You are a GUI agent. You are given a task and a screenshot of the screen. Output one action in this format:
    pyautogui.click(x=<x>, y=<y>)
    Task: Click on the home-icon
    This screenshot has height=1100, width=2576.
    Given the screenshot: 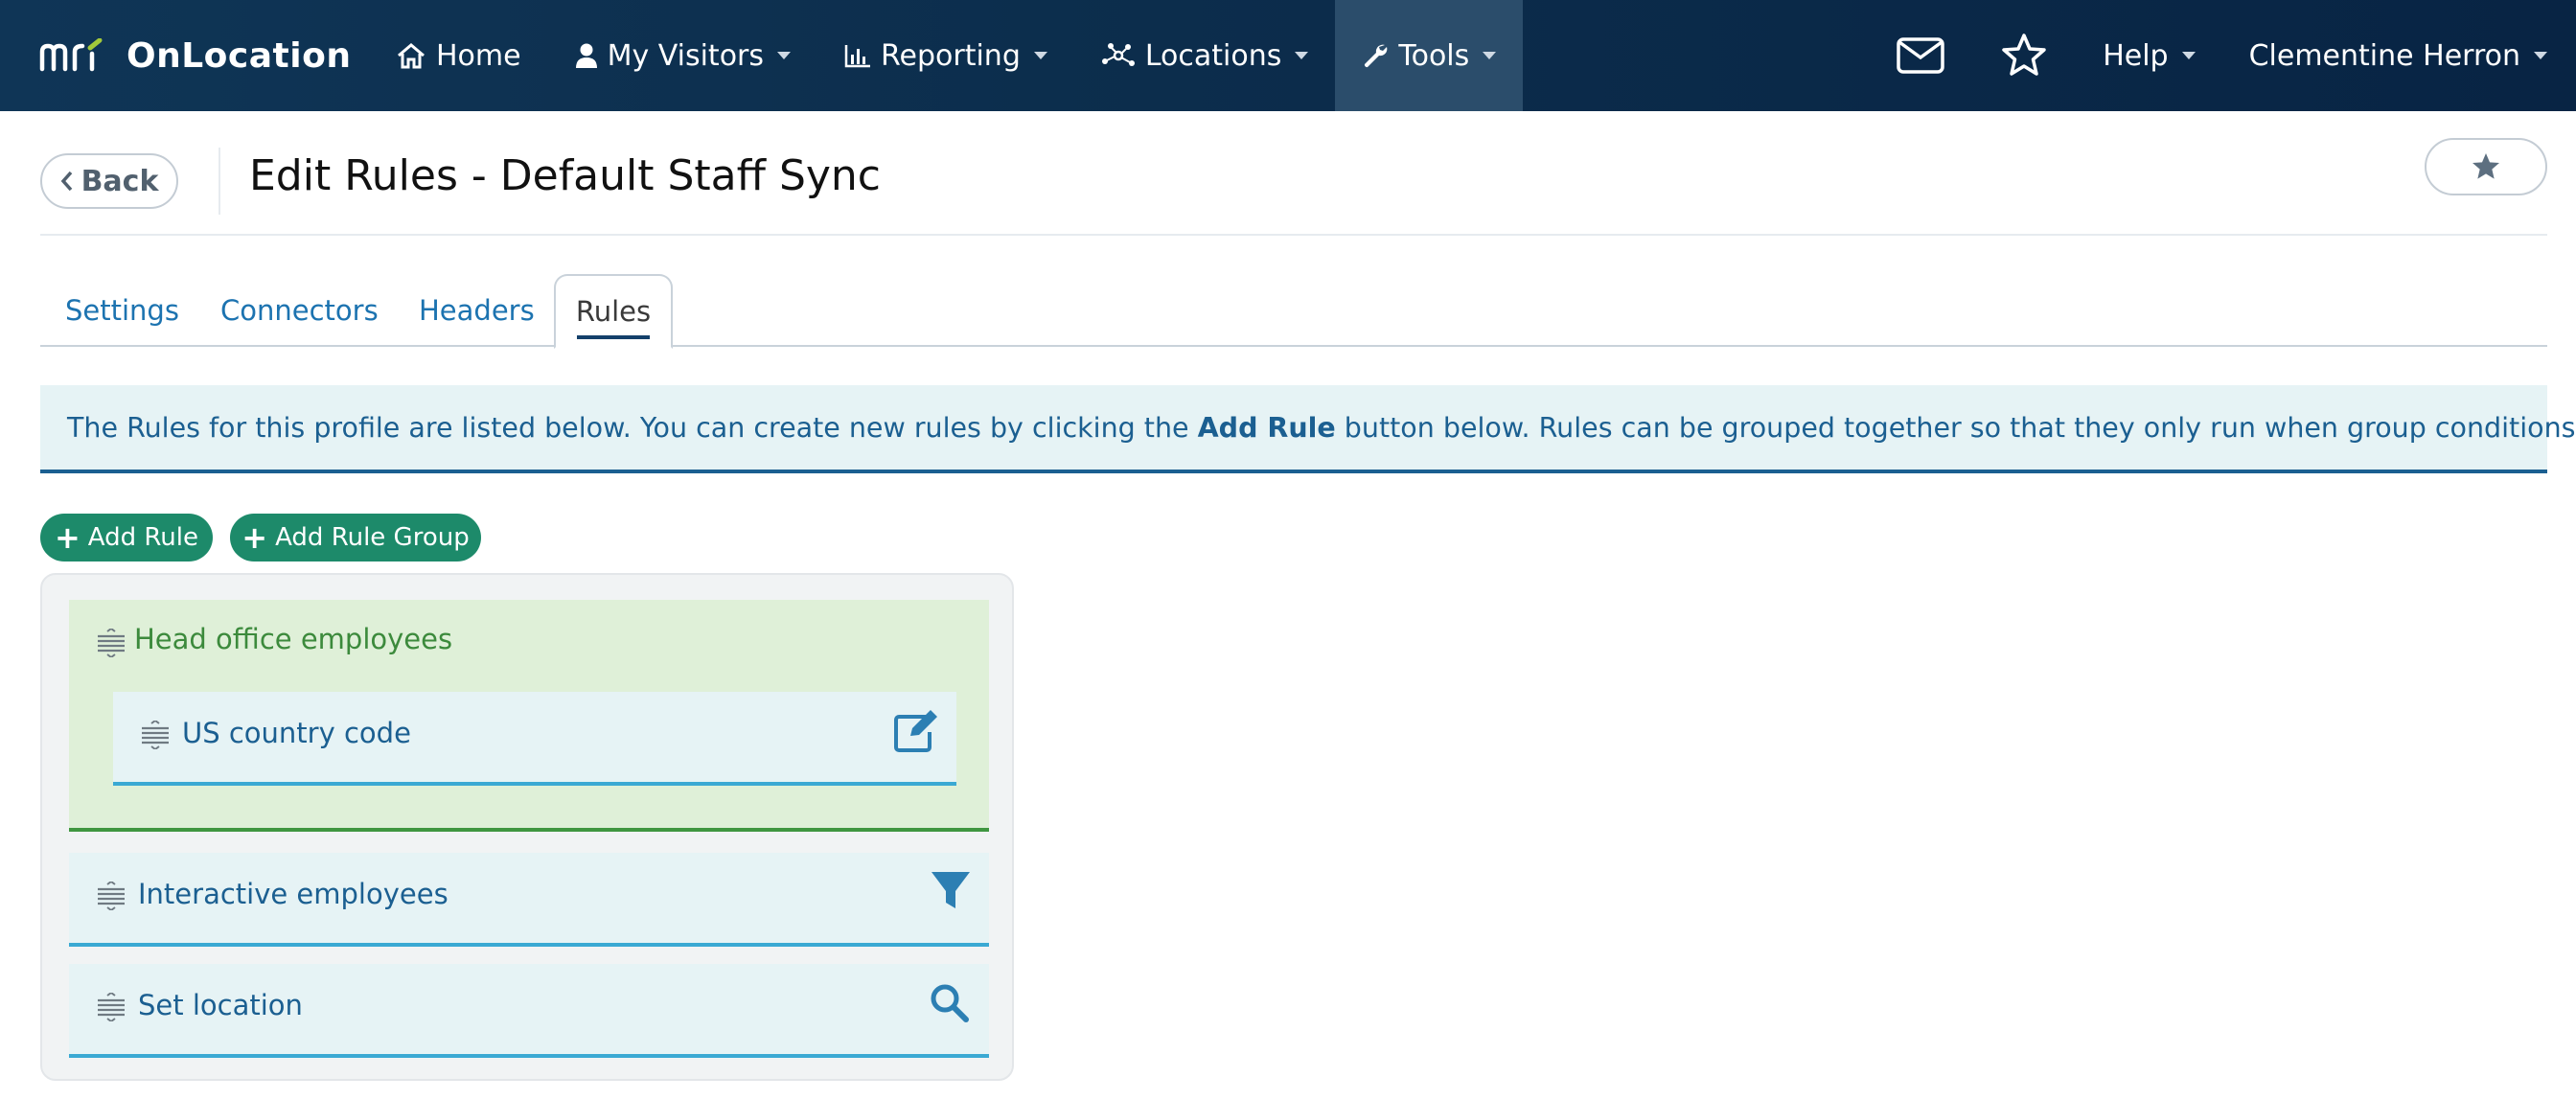 What is the action you would take?
    pyautogui.click(x=411, y=55)
    